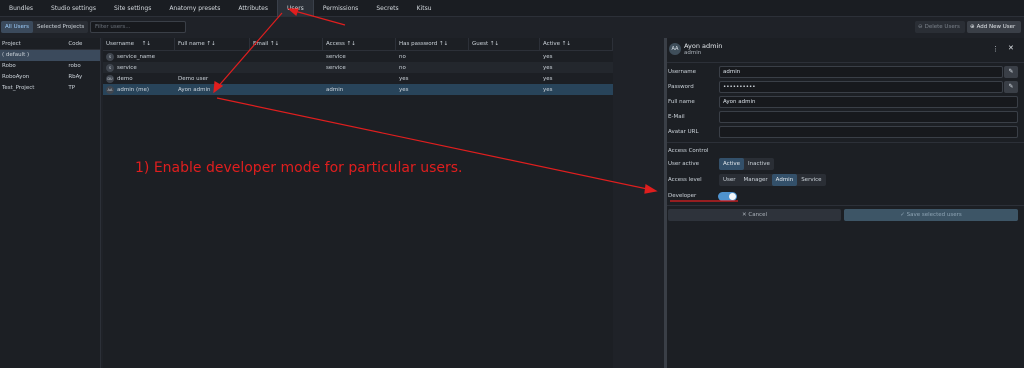 The height and width of the screenshot is (368, 1024). I want to click on cancel-label: Cancel, so click(757, 215).